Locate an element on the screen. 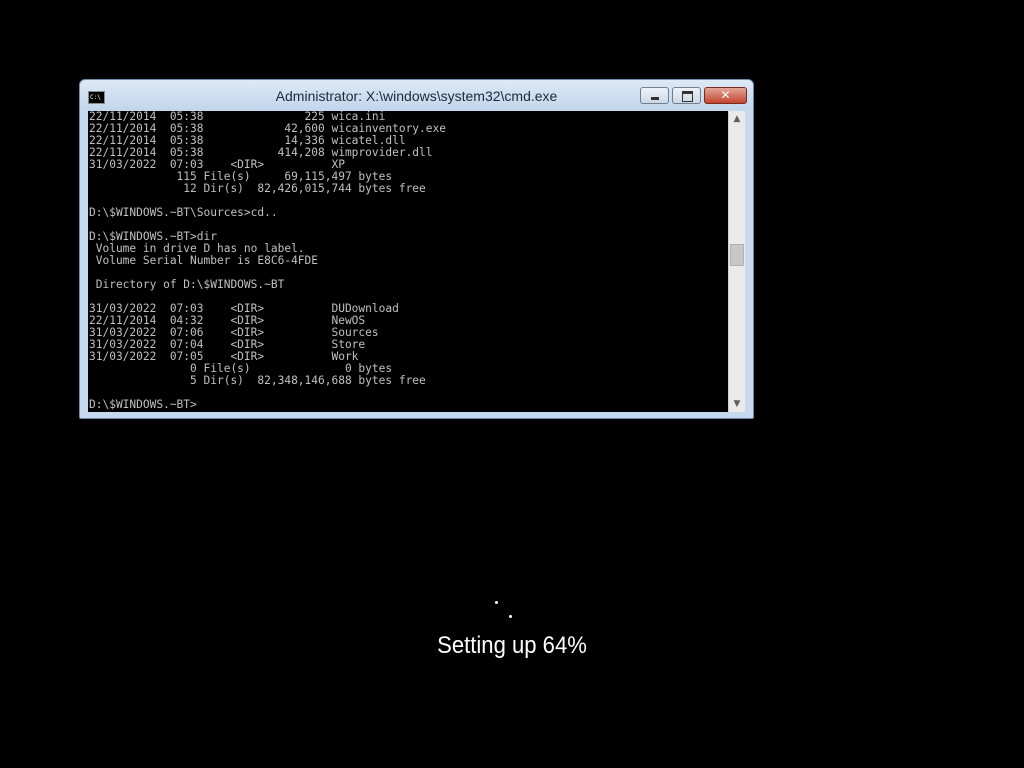 The width and height of the screenshot is (1024, 768). minimize-icon is located at coordinates (655, 98).